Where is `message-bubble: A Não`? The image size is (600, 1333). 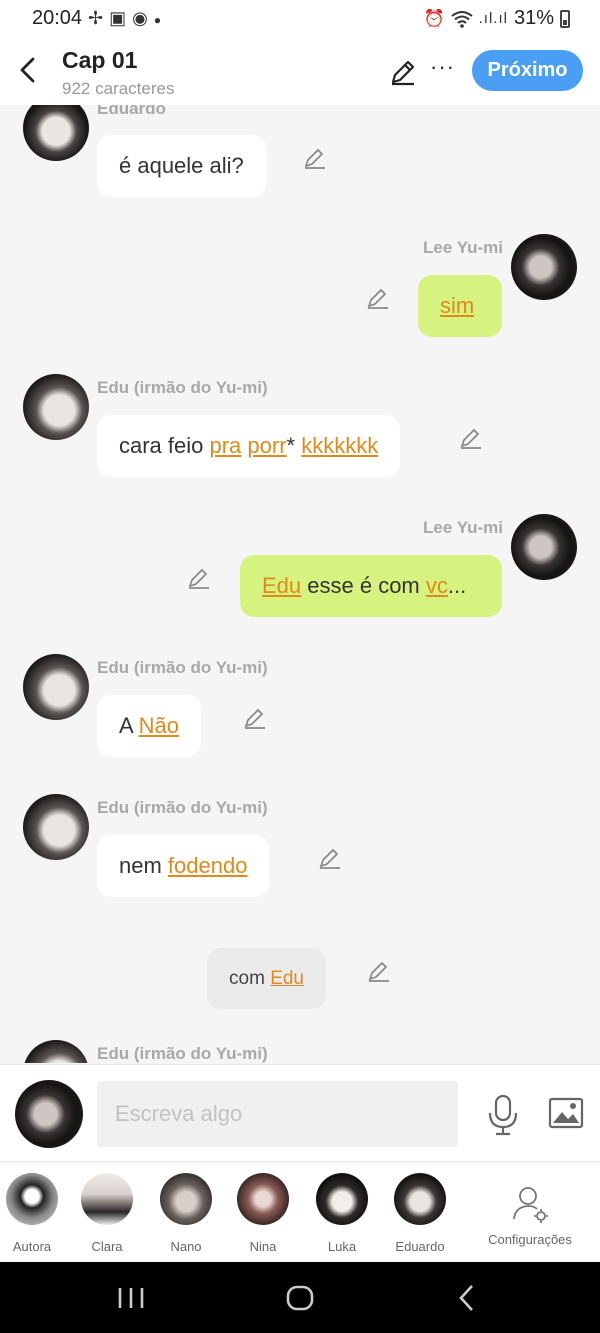
message-bubble: A Não is located at coordinates (149, 726).